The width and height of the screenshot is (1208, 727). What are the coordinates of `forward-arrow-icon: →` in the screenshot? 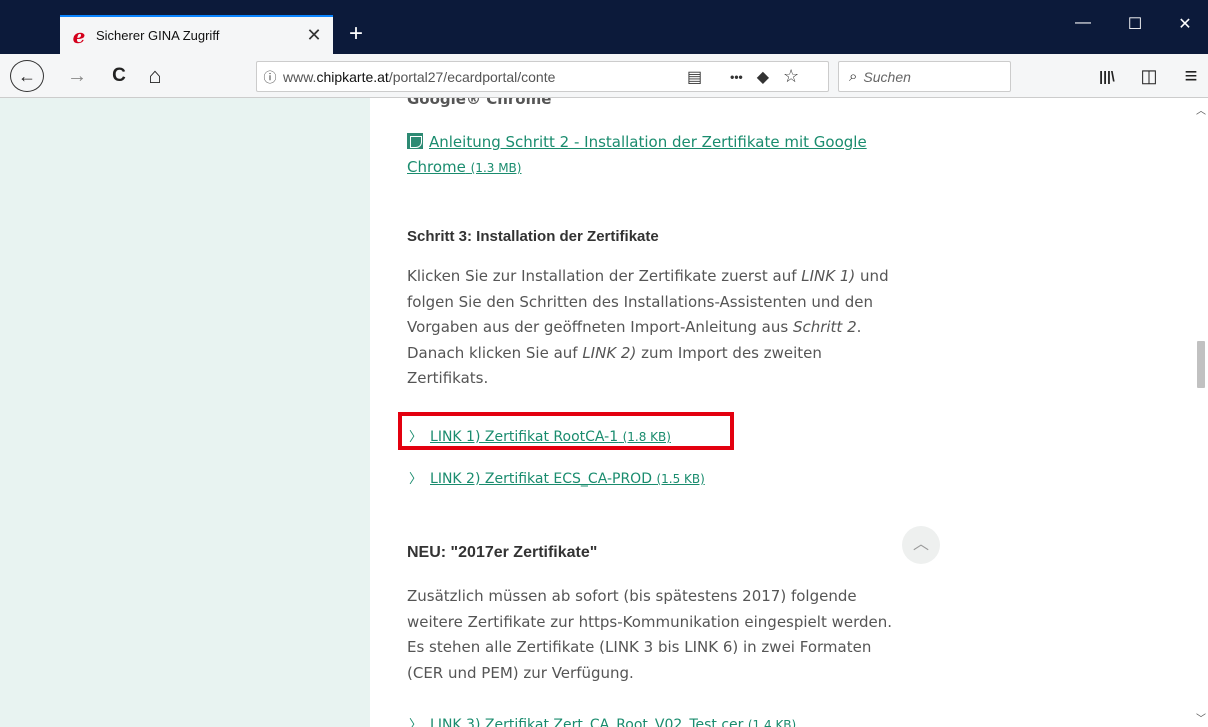 It's located at (77, 75).